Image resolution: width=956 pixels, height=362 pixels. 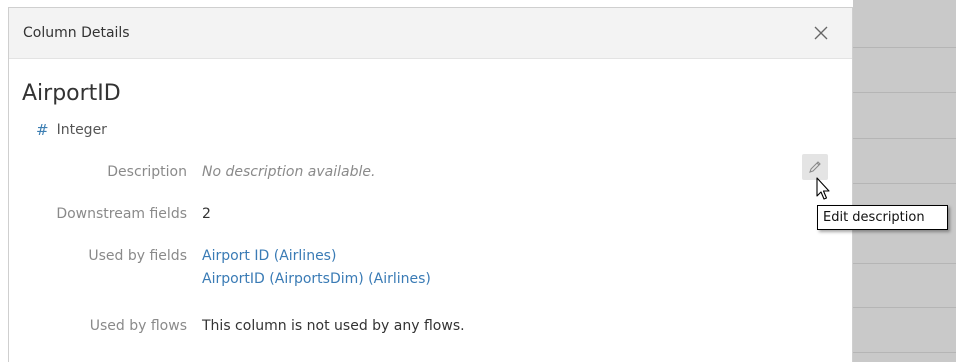 I want to click on used-by-fields-label: Used by fields, so click(x=137, y=256).